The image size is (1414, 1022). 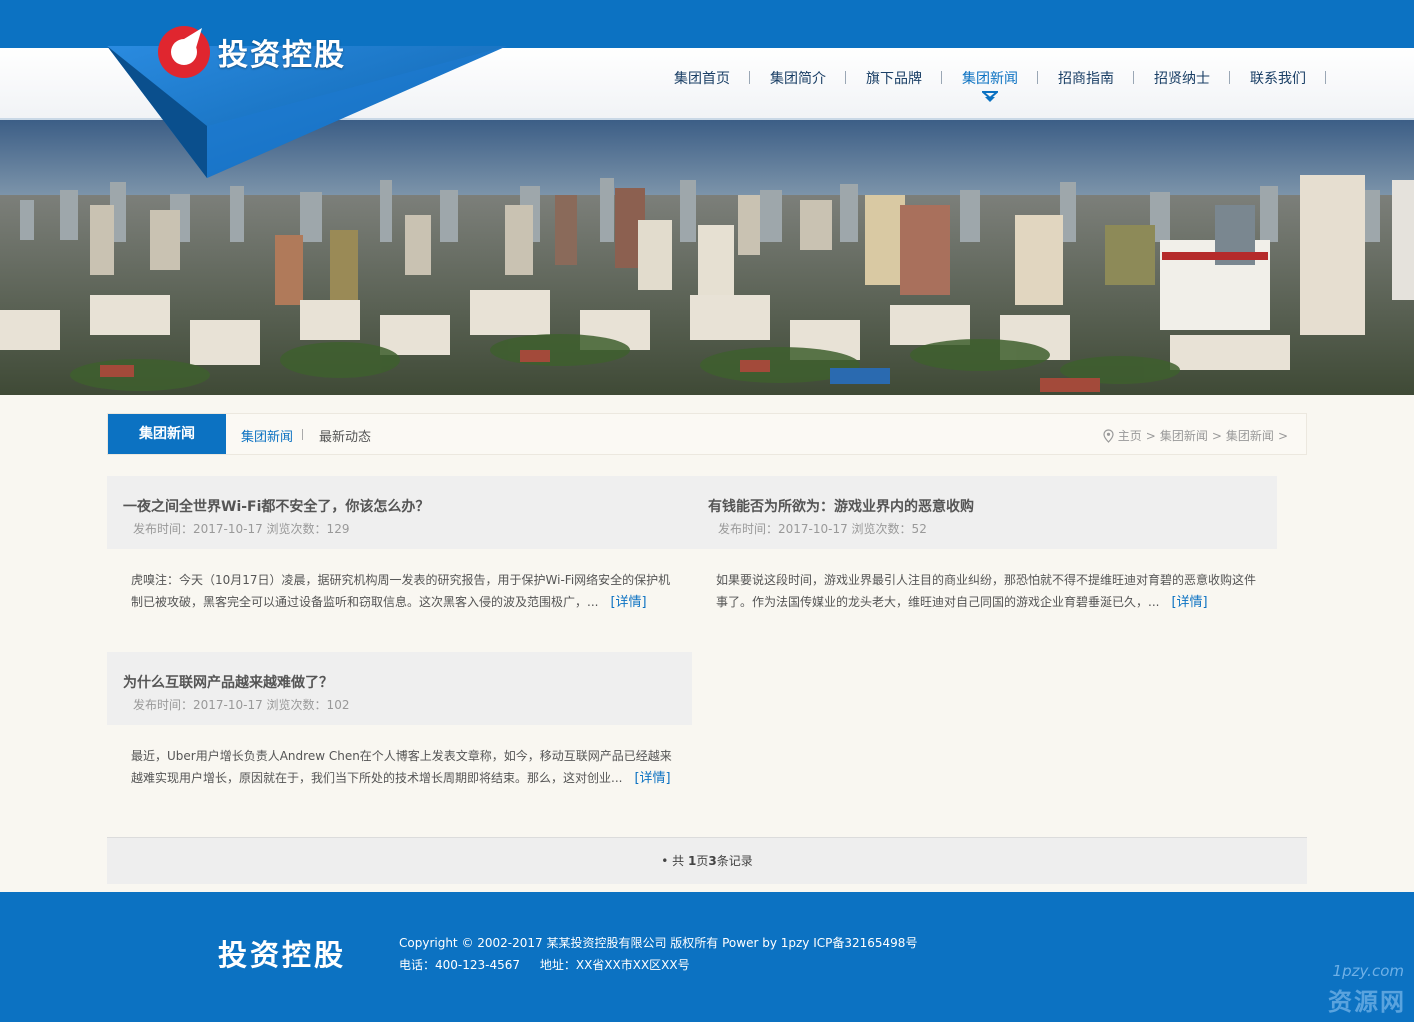 I want to click on breadcrumb: 主页 > 集团新闻 > 集团新闻 >, so click(x=1195, y=435).